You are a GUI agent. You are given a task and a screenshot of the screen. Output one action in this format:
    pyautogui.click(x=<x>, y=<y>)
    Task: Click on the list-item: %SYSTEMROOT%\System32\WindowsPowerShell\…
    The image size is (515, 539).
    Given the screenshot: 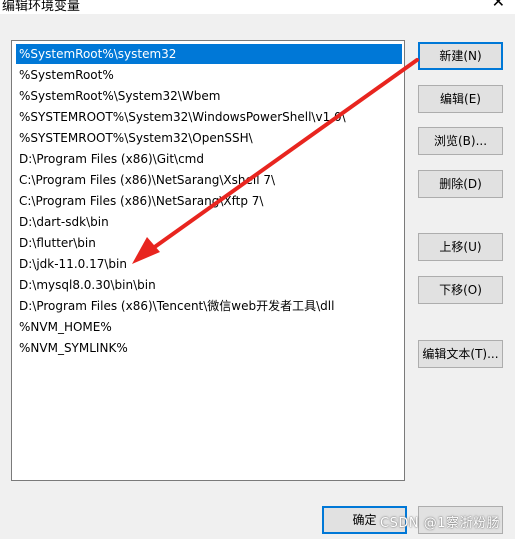 What is the action you would take?
    pyautogui.click(x=209, y=117)
    